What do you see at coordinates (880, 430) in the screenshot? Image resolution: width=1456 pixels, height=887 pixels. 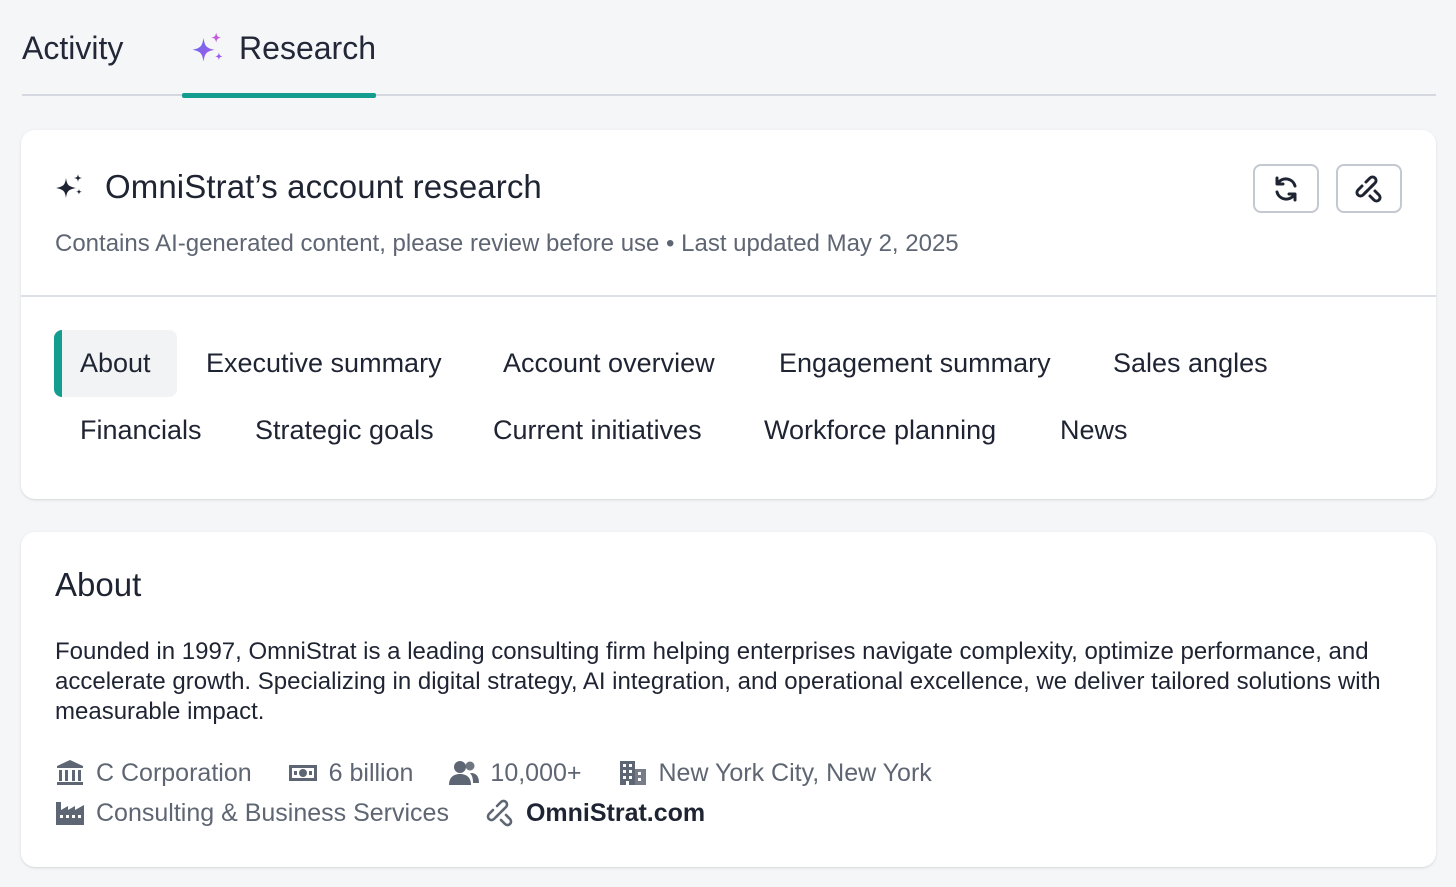 I see `section-workforce-planning: Workforce planning` at bounding box center [880, 430].